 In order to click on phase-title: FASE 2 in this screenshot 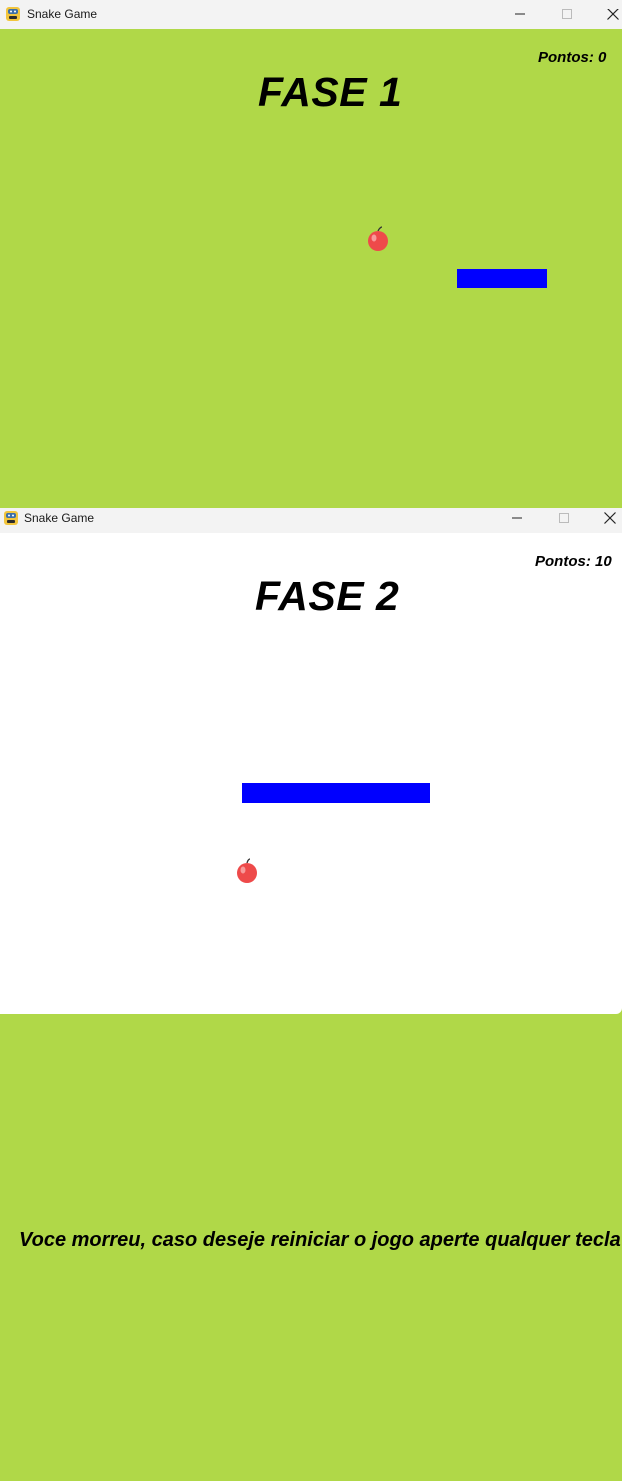, I will do `click(327, 596)`.